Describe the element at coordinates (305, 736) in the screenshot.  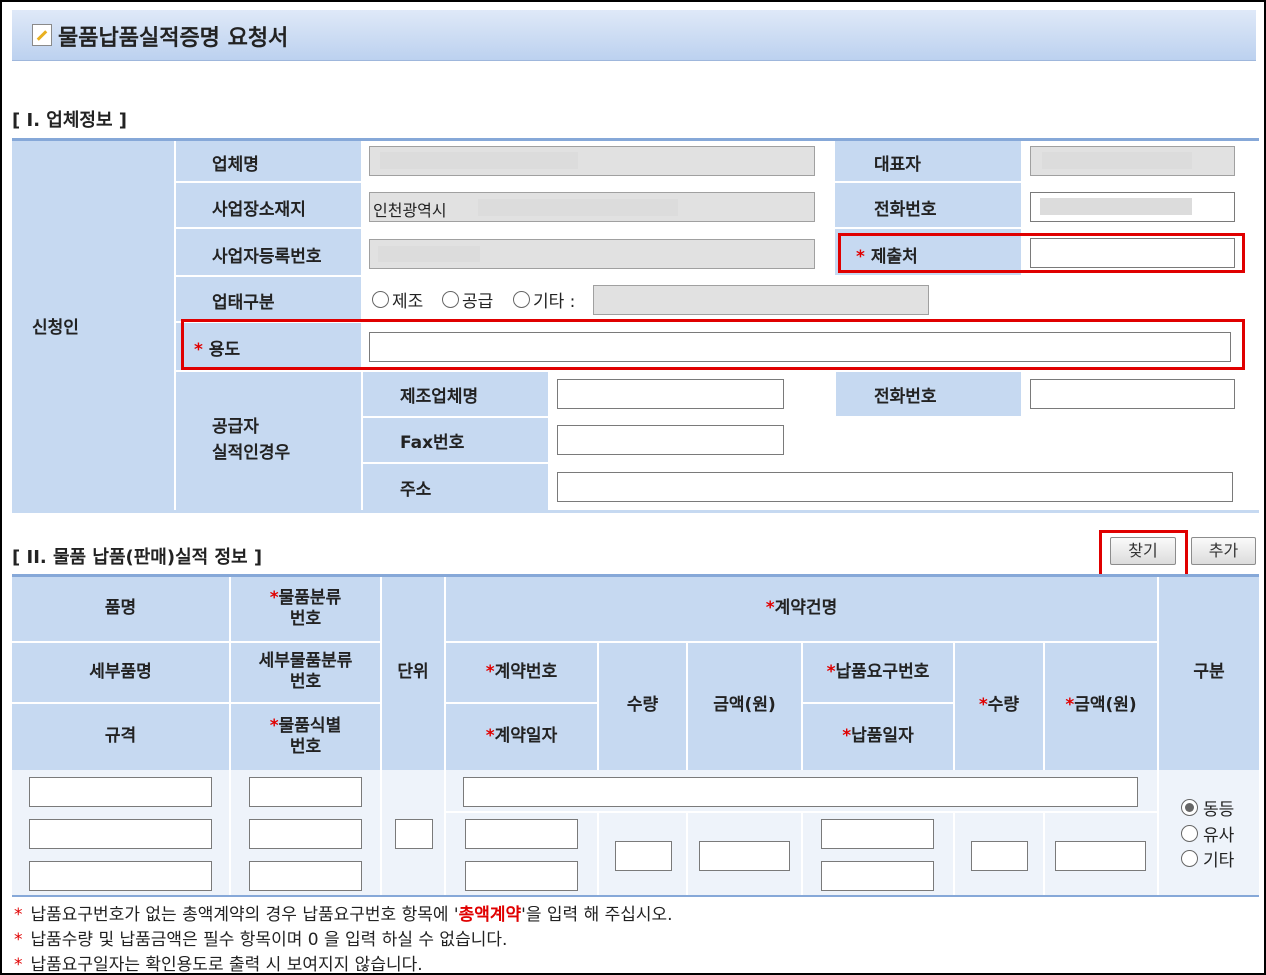
I see `header-goods-id-no: *물품식별 번호` at that location.